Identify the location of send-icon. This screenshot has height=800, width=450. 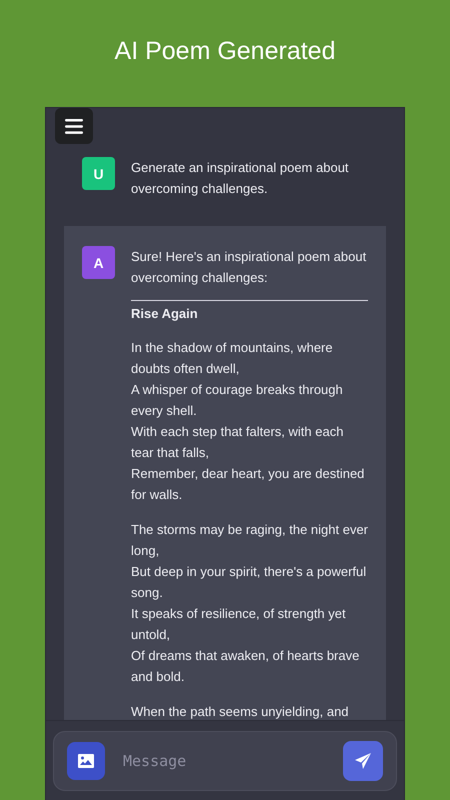
(363, 761).